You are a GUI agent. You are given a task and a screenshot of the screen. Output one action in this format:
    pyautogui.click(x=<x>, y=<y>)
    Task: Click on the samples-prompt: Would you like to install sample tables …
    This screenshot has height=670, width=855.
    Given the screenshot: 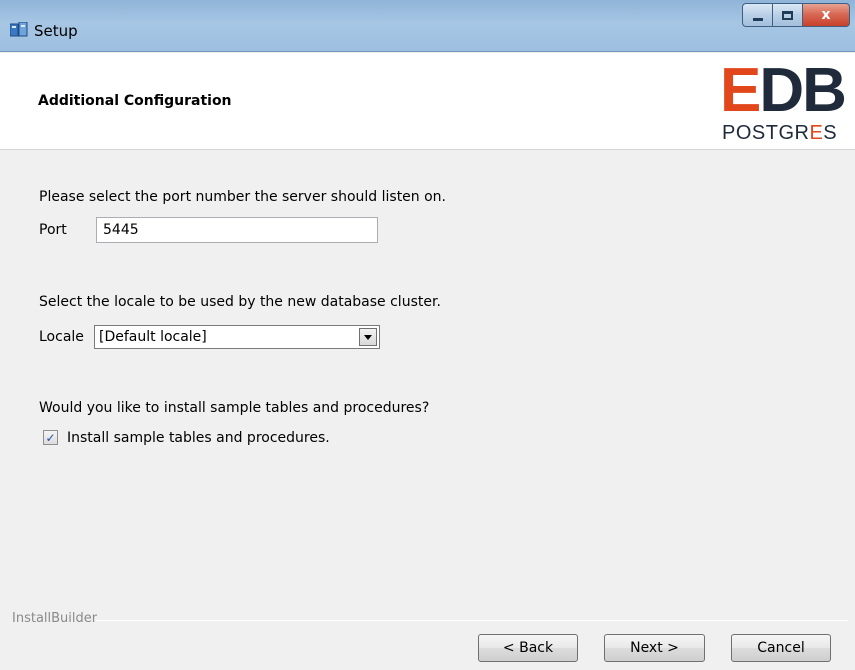 What is the action you would take?
    pyautogui.click(x=234, y=408)
    